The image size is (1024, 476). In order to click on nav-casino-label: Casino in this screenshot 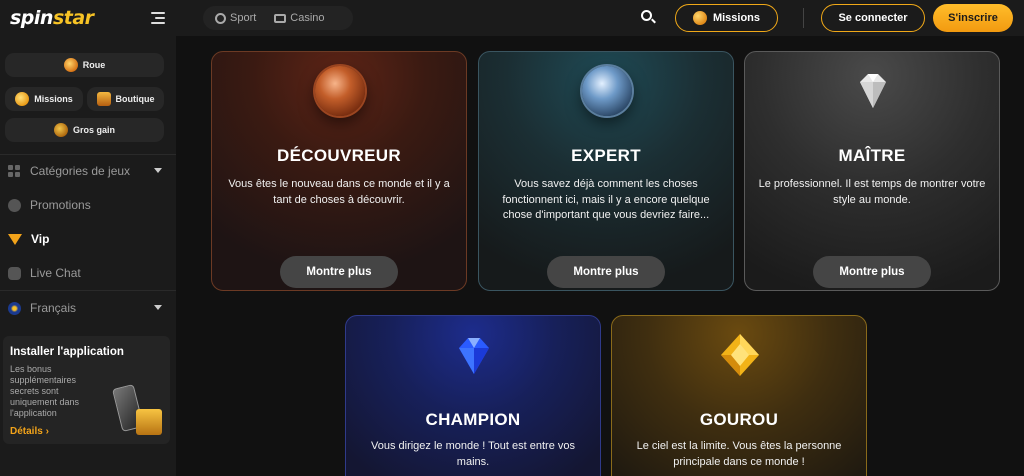, I will do `click(307, 18)`.